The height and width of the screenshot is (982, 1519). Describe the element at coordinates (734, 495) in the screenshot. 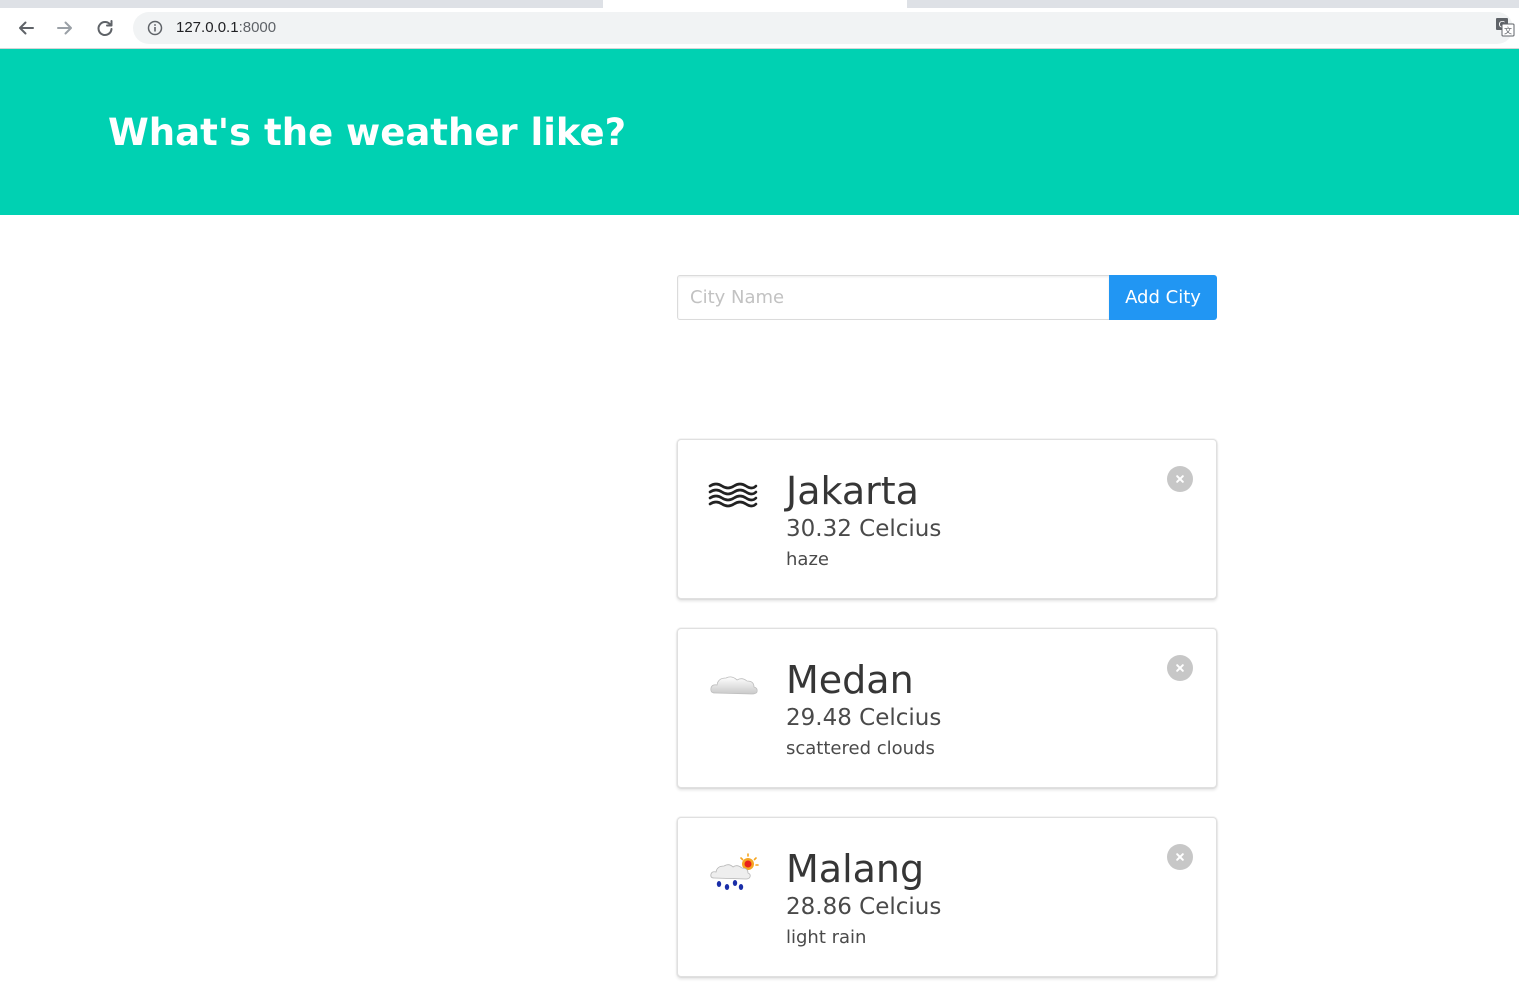

I see `haze-icon` at that location.